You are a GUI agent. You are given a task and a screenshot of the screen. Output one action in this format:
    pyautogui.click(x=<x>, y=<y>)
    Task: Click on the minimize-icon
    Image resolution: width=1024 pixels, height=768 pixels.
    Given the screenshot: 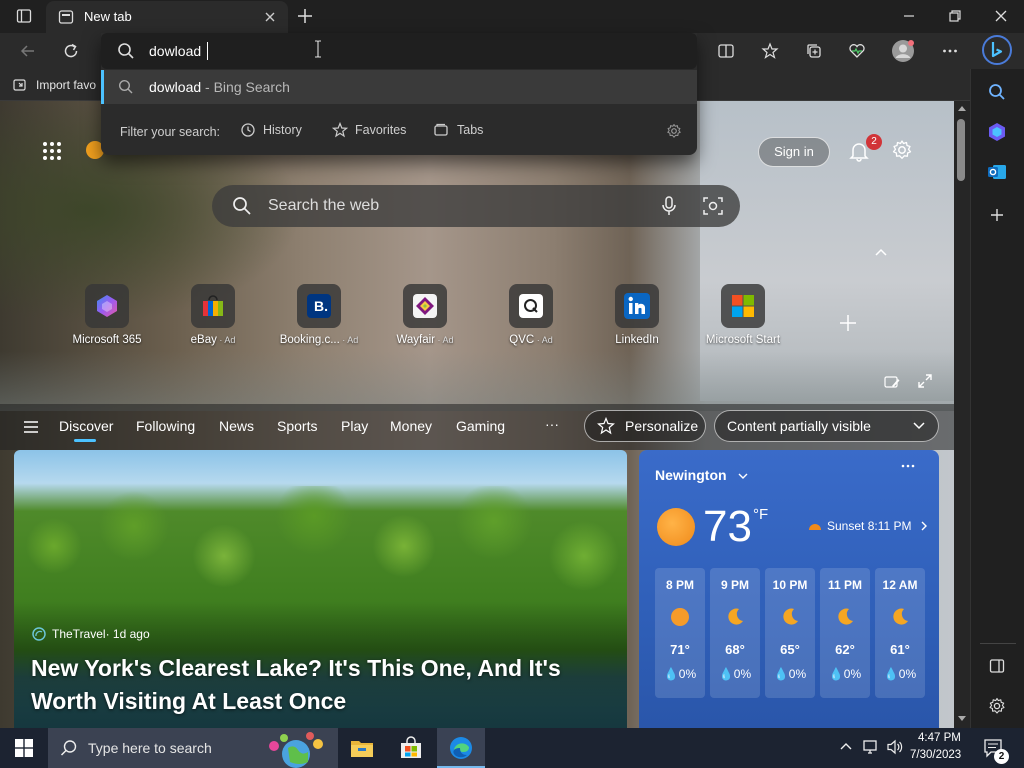 What is the action you would take?
    pyautogui.click(x=909, y=16)
    